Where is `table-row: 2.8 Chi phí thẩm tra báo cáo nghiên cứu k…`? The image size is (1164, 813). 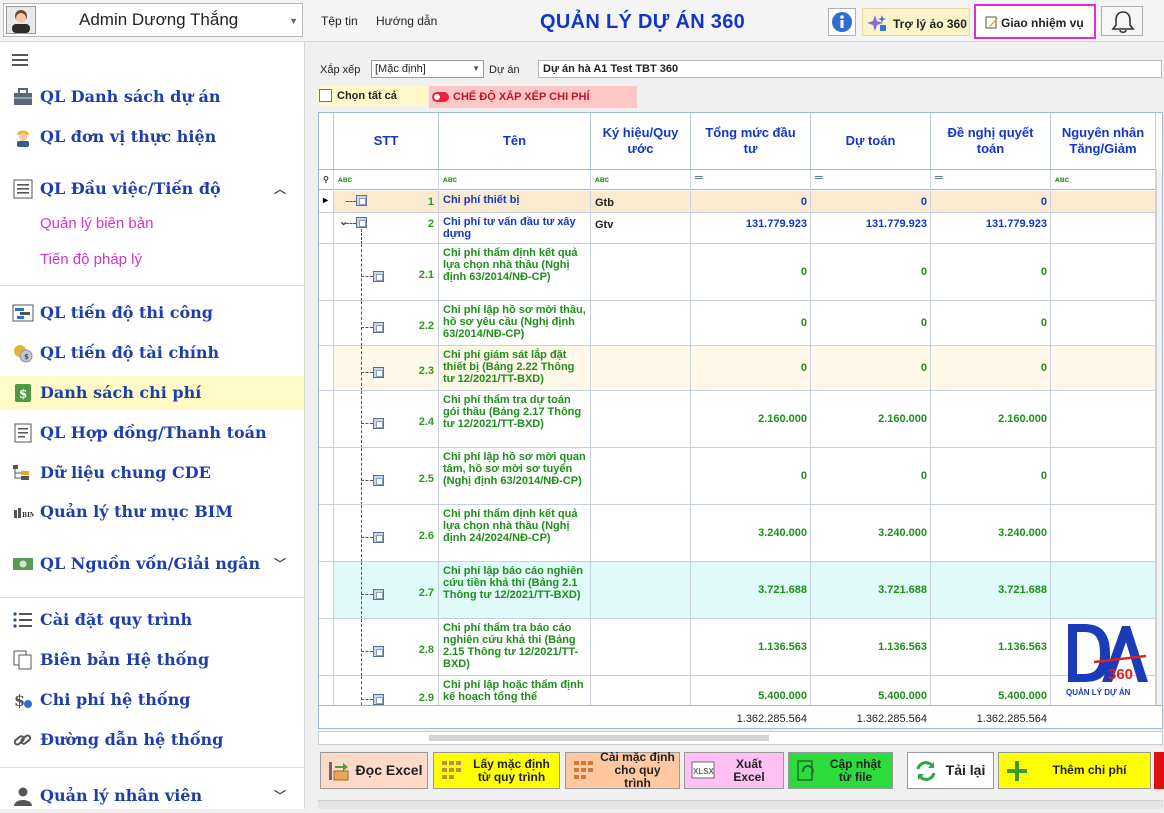 table-row: 2.8 Chi phí thẩm tra báo cáo nghiên cứu k… is located at coordinates (740, 647).